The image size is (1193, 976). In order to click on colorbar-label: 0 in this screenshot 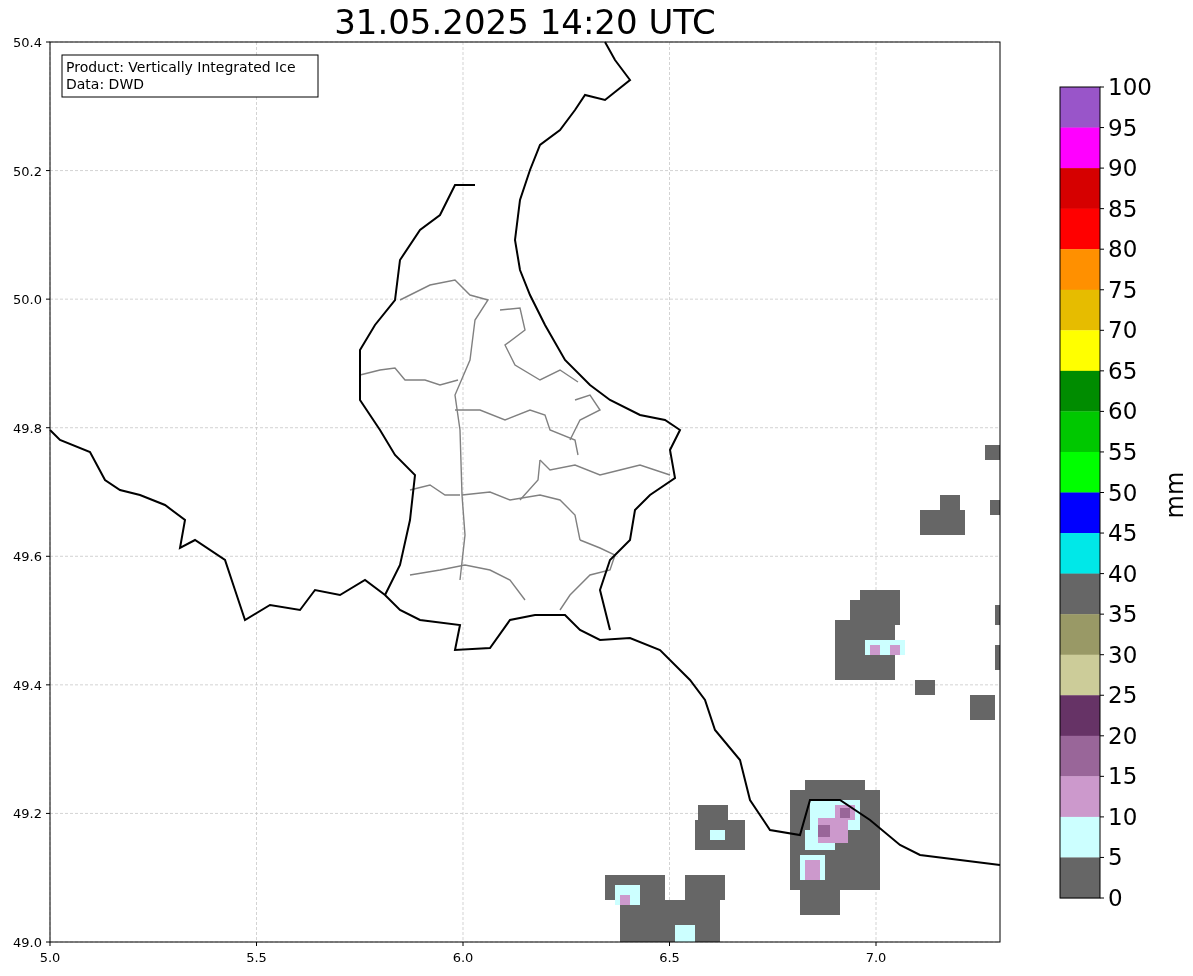, I will do `click(1115, 898)`.